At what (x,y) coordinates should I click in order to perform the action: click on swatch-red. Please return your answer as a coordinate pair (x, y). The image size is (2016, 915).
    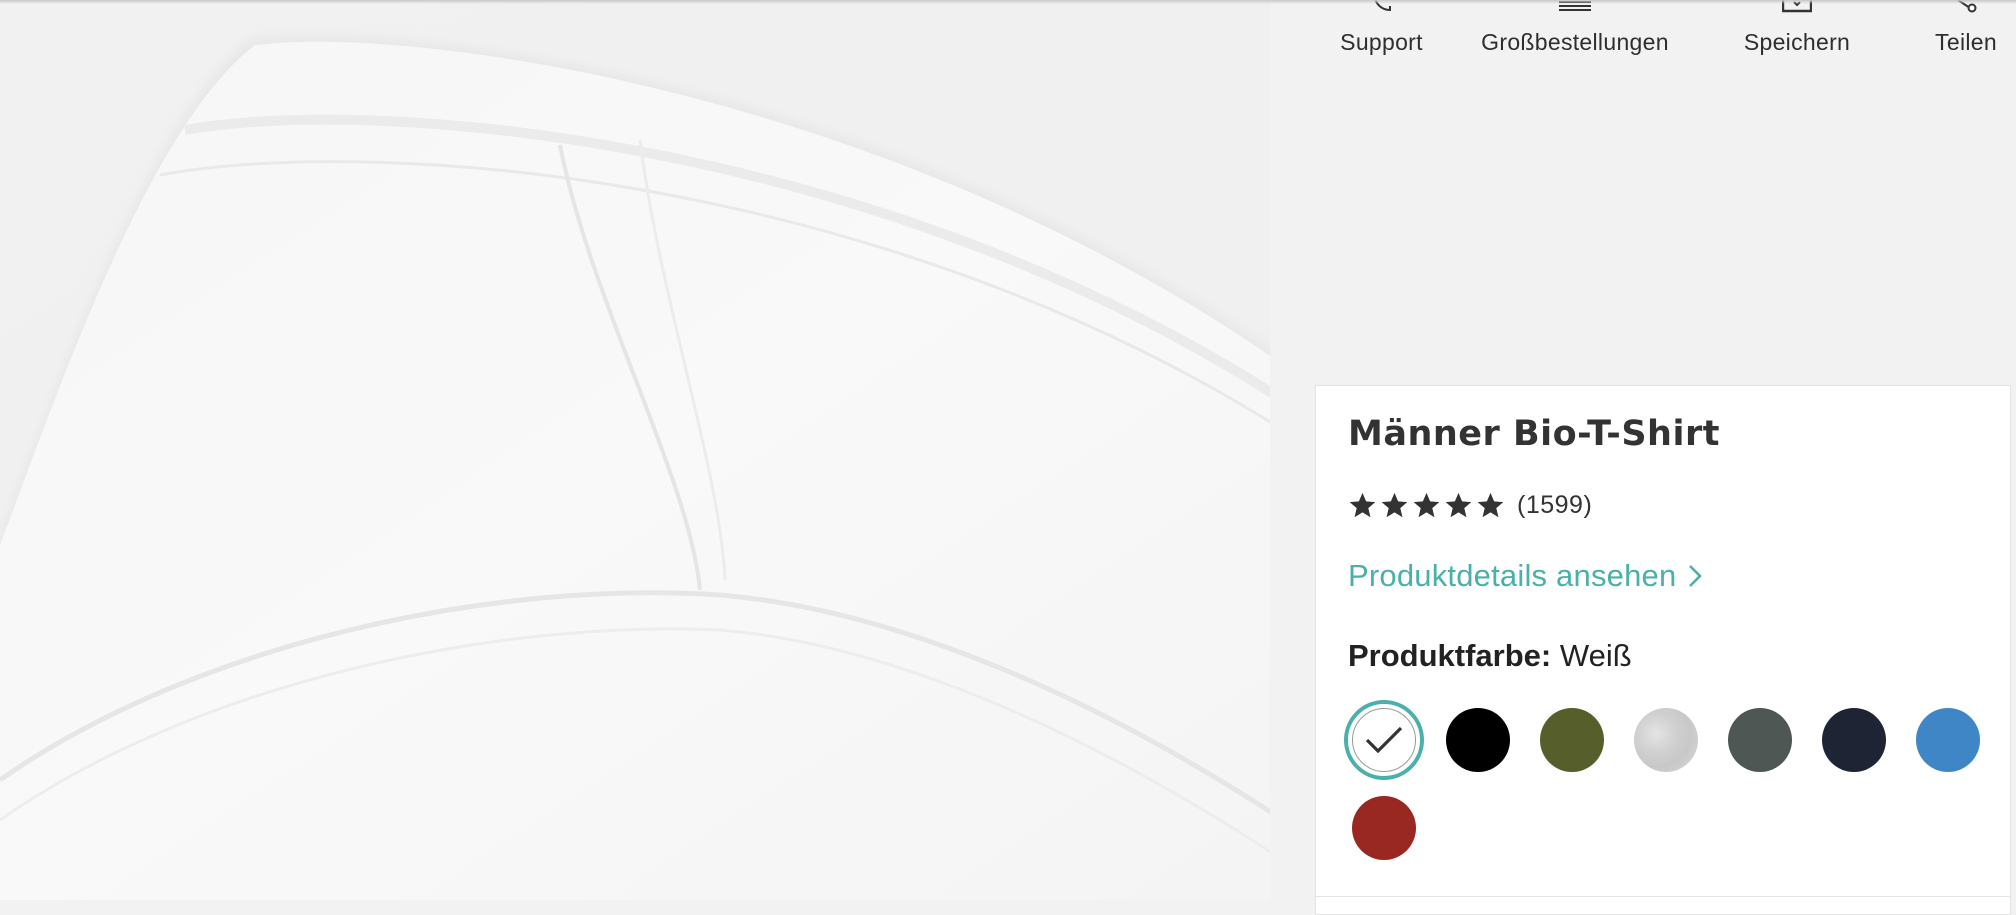
    Looking at the image, I should click on (1384, 828).